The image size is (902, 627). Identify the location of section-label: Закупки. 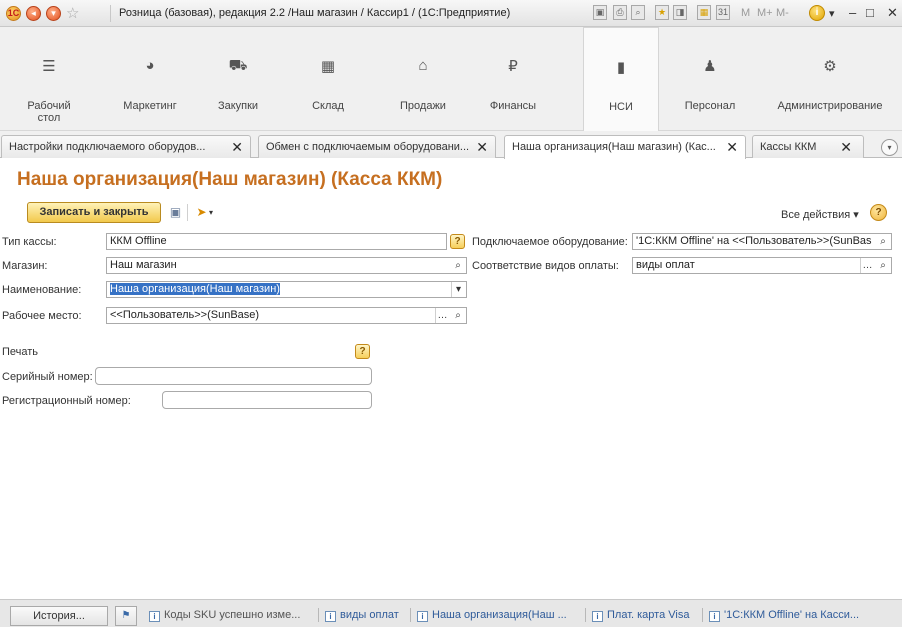
(238, 106).